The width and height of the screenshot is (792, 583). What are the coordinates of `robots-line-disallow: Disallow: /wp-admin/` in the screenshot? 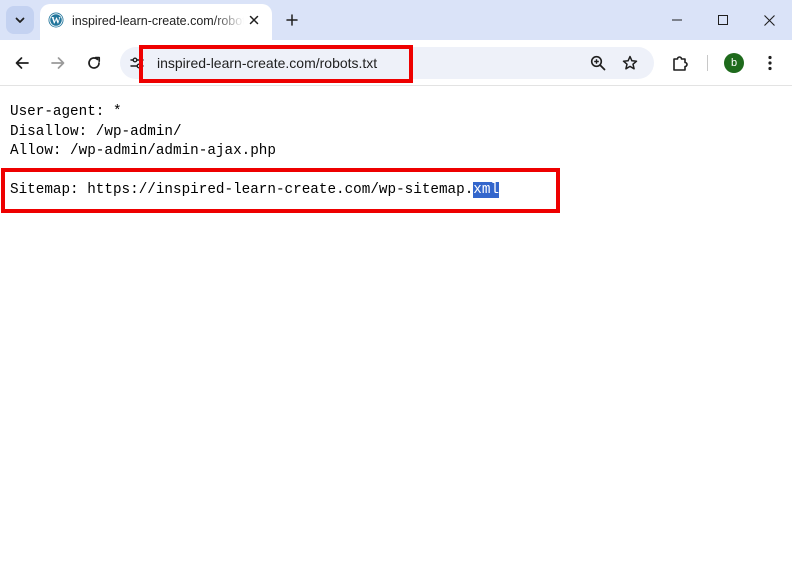 It's located at (96, 131).